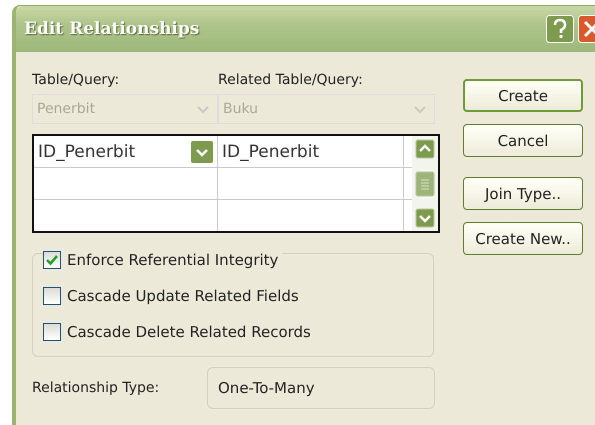  What do you see at coordinates (523, 140) in the screenshot?
I see `dialog-button: Cancel` at bounding box center [523, 140].